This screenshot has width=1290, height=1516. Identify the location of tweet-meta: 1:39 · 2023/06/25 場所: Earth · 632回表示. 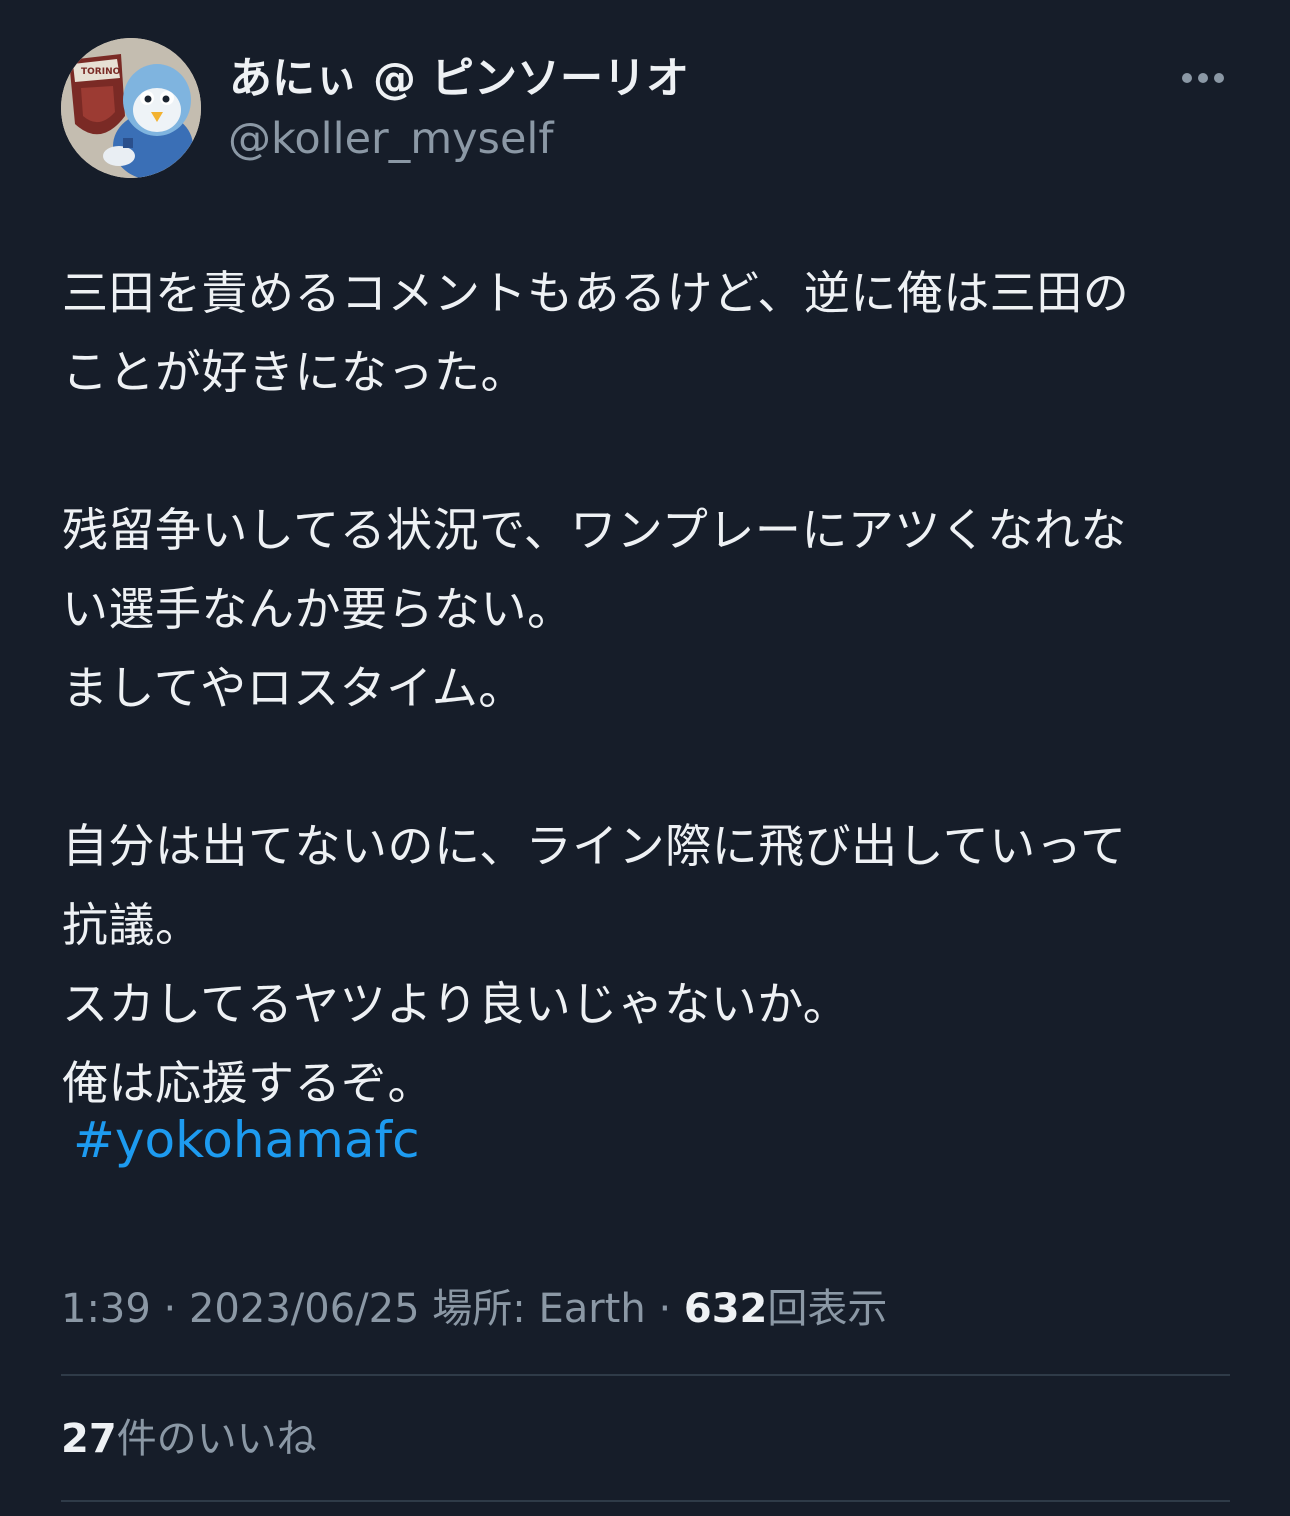
(474, 1309).